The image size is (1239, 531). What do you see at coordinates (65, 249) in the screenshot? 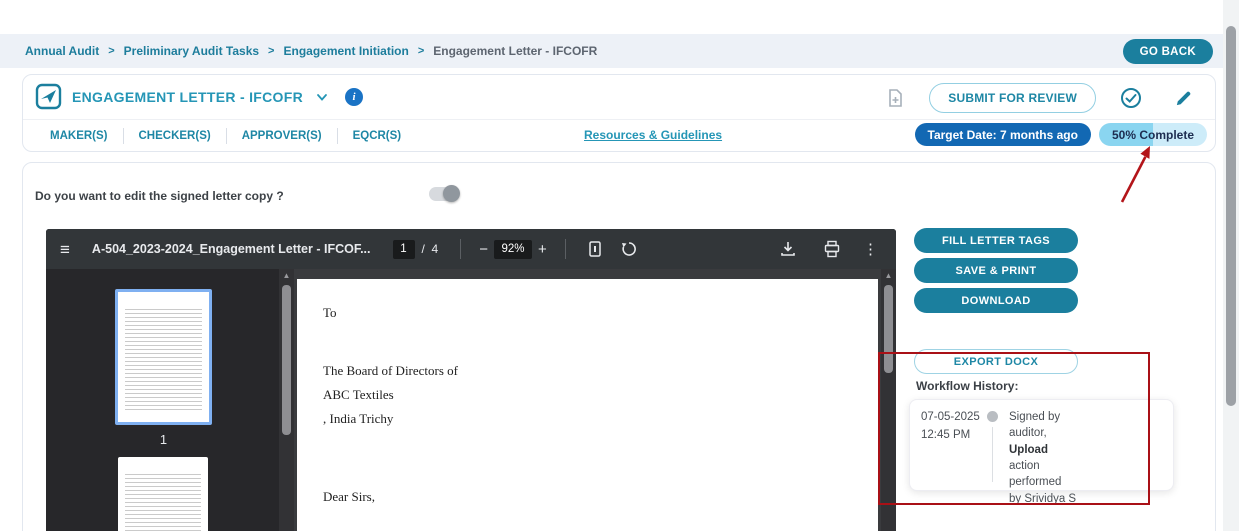
I see `pdf-menu-icon: ≡` at bounding box center [65, 249].